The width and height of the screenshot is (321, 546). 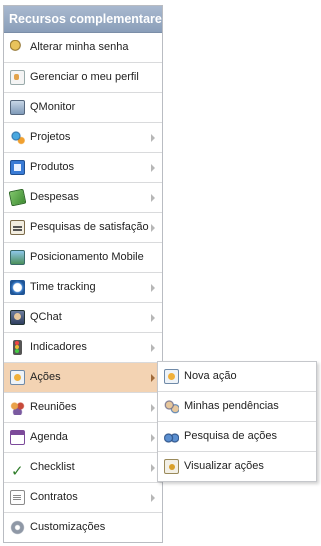 I want to click on menu-item-label: Time tracking, so click(x=63, y=287).